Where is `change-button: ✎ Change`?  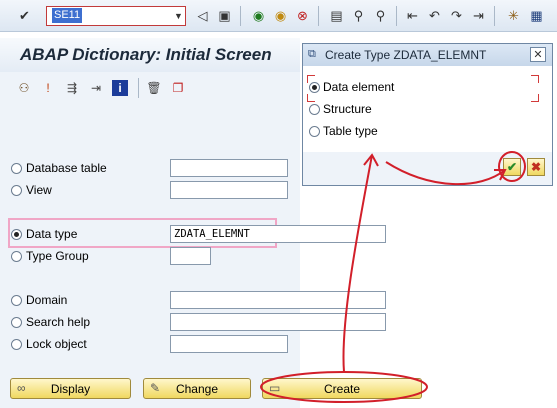
change-button: ✎ Change is located at coordinates (197, 388).